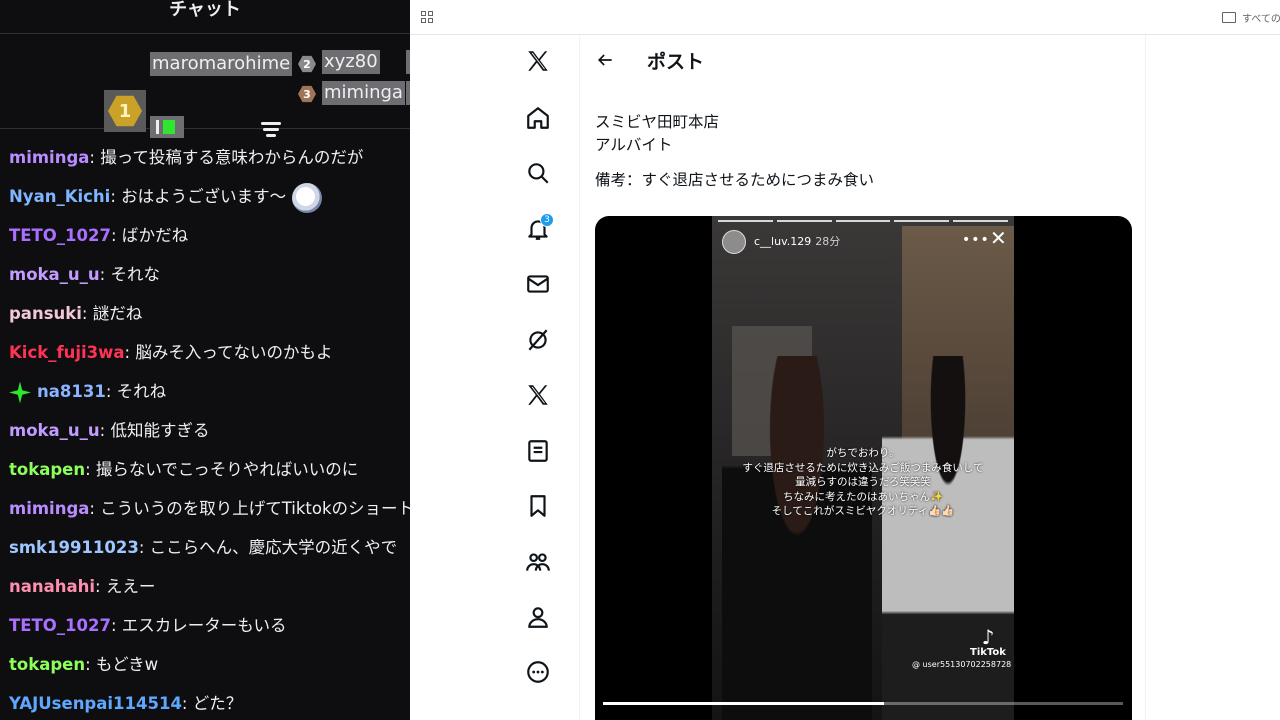 This screenshot has height=720, width=1280. What do you see at coordinates (734, 151) in the screenshot?
I see `post-body: スミビヤ田町本店 アルバイト 備考：すぐ退店させるためにつまみ食い` at bounding box center [734, 151].